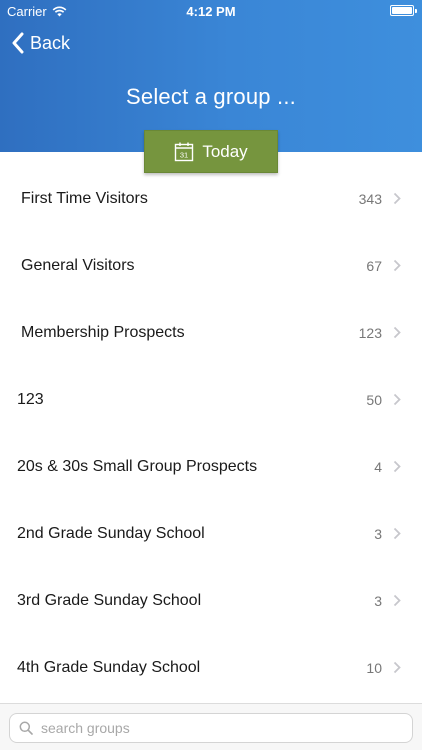 The width and height of the screenshot is (422, 750). I want to click on back-button: Back, so click(41, 43).